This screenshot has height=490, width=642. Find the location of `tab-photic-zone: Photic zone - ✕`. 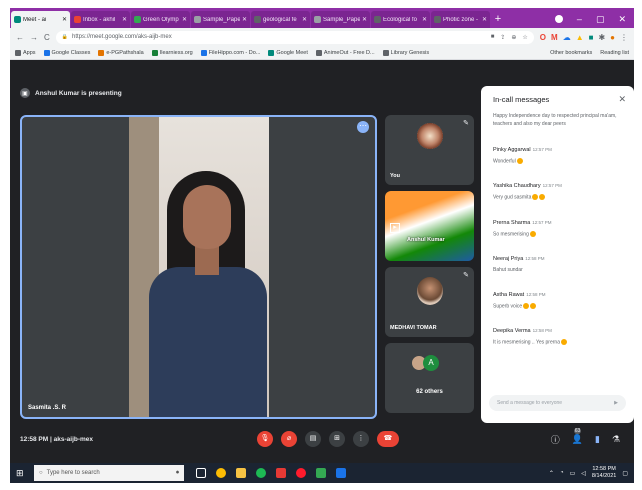

tab-photic-zone: Photic zone - ✕ is located at coordinates (460, 19).